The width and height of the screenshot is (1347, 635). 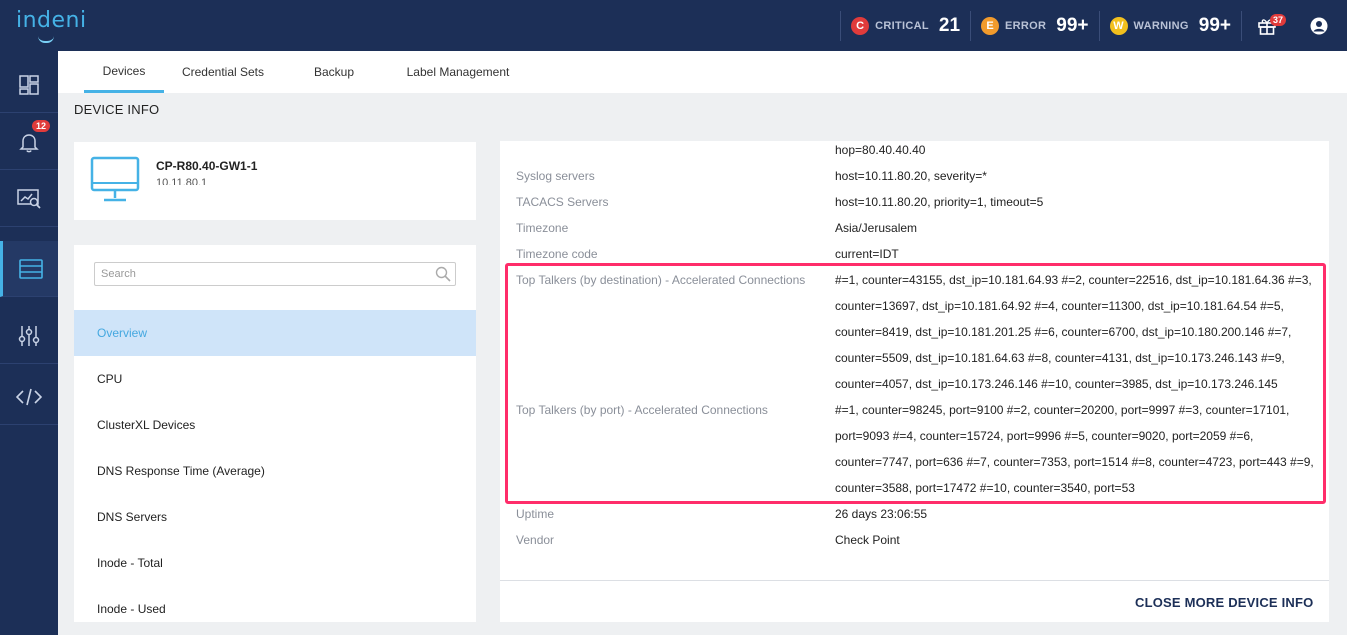 What do you see at coordinates (939, 202) in the screenshot?
I see `info-value: host=10.11.80.20, priority=1, timeout=5` at bounding box center [939, 202].